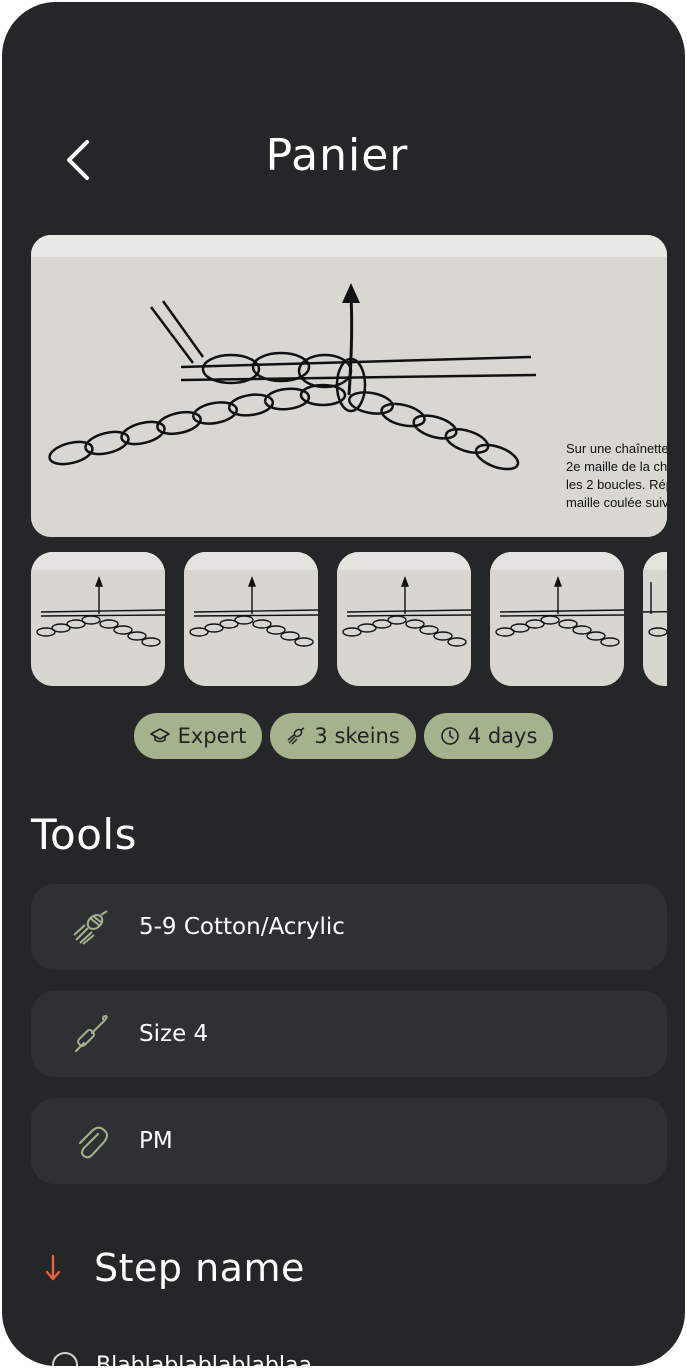  What do you see at coordinates (357, 736) in the screenshot?
I see `tag-label: 3 skeins` at bounding box center [357, 736].